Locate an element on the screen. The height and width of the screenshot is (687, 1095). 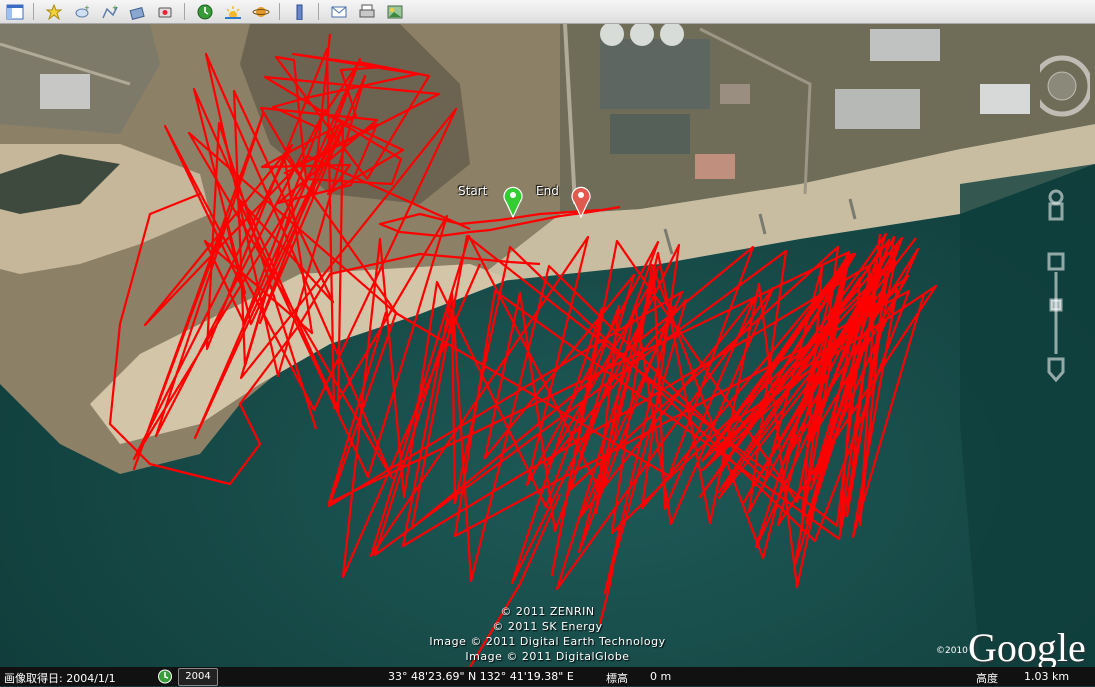
add-placemark-button is located at coordinates (54, 12).